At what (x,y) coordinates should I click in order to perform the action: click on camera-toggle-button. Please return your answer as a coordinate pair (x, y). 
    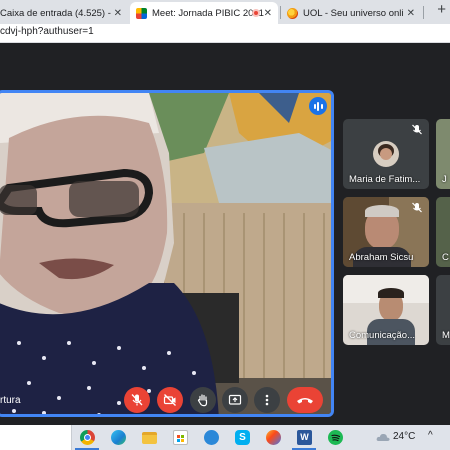
    Looking at the image, I should click on (170, 400).